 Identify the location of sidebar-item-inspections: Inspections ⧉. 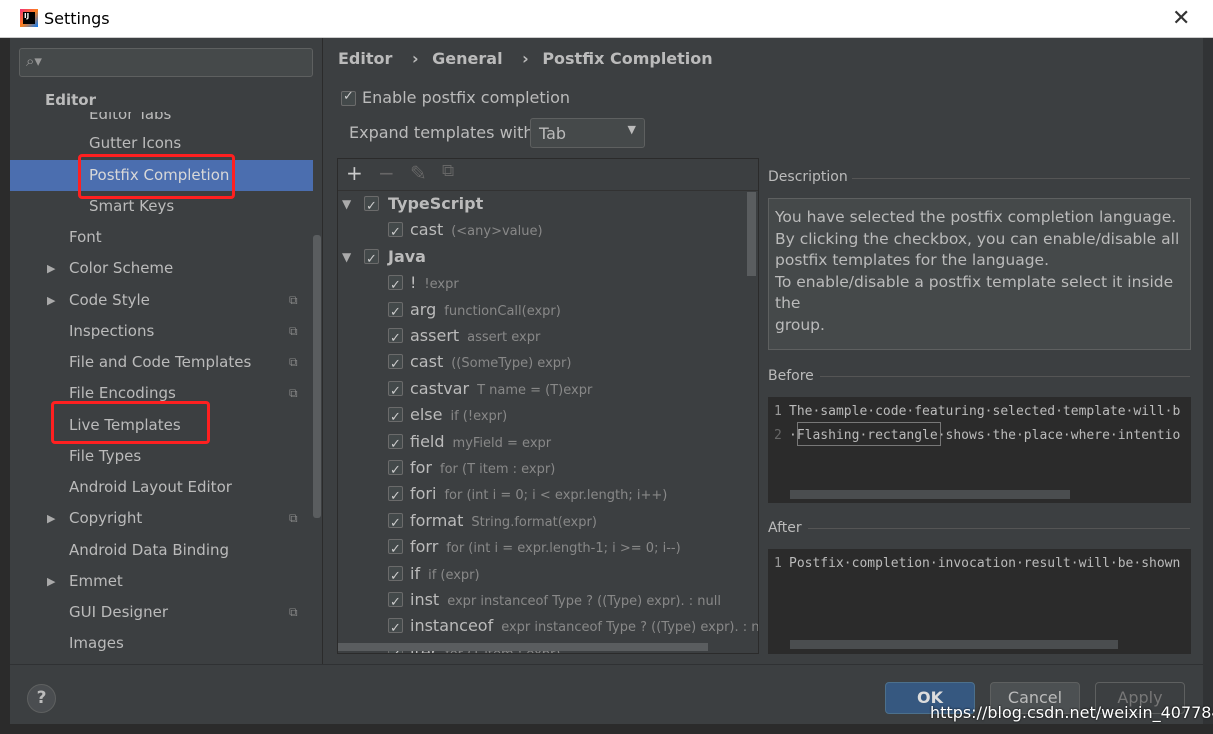
(161, 331).